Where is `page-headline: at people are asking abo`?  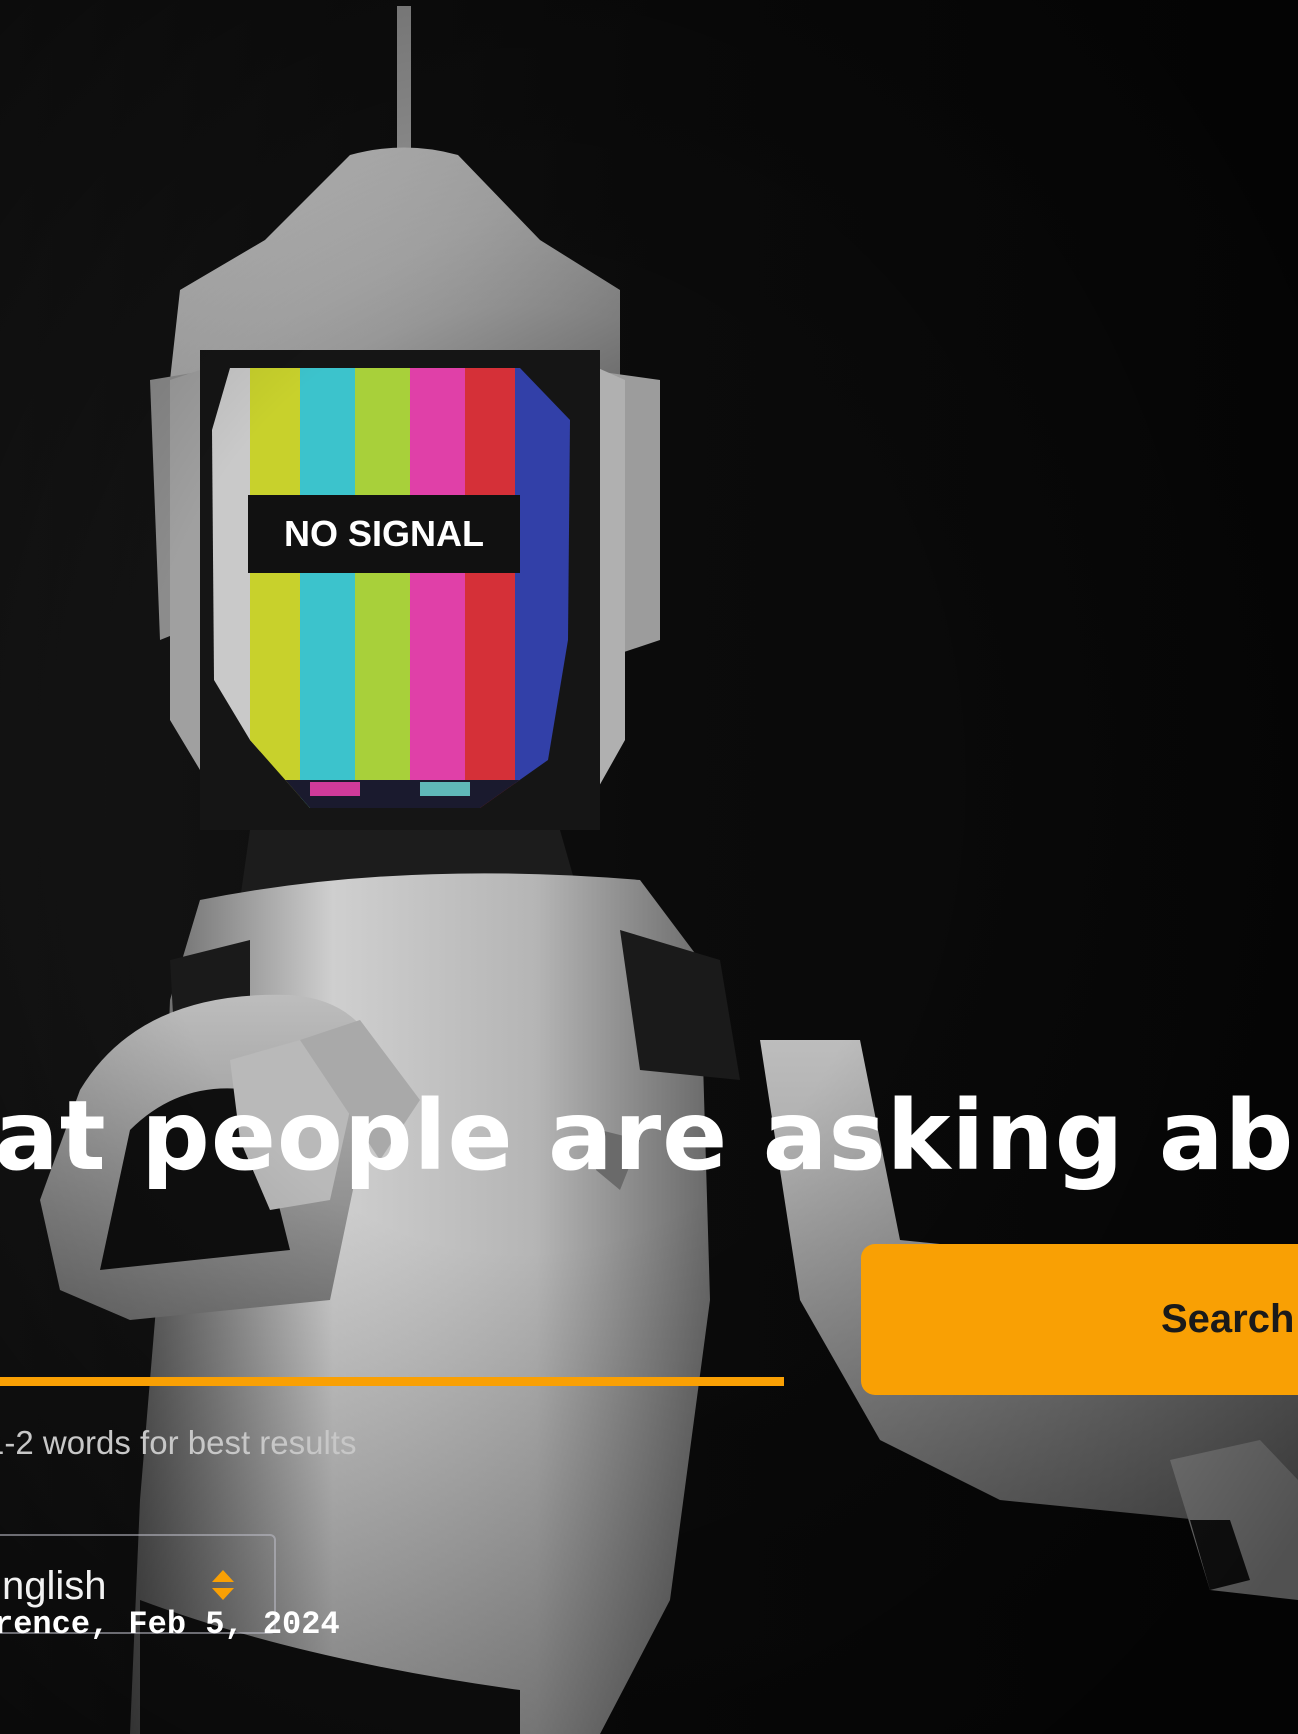
page-headline: at people are asking abo is located at coordinates (649, 1136).